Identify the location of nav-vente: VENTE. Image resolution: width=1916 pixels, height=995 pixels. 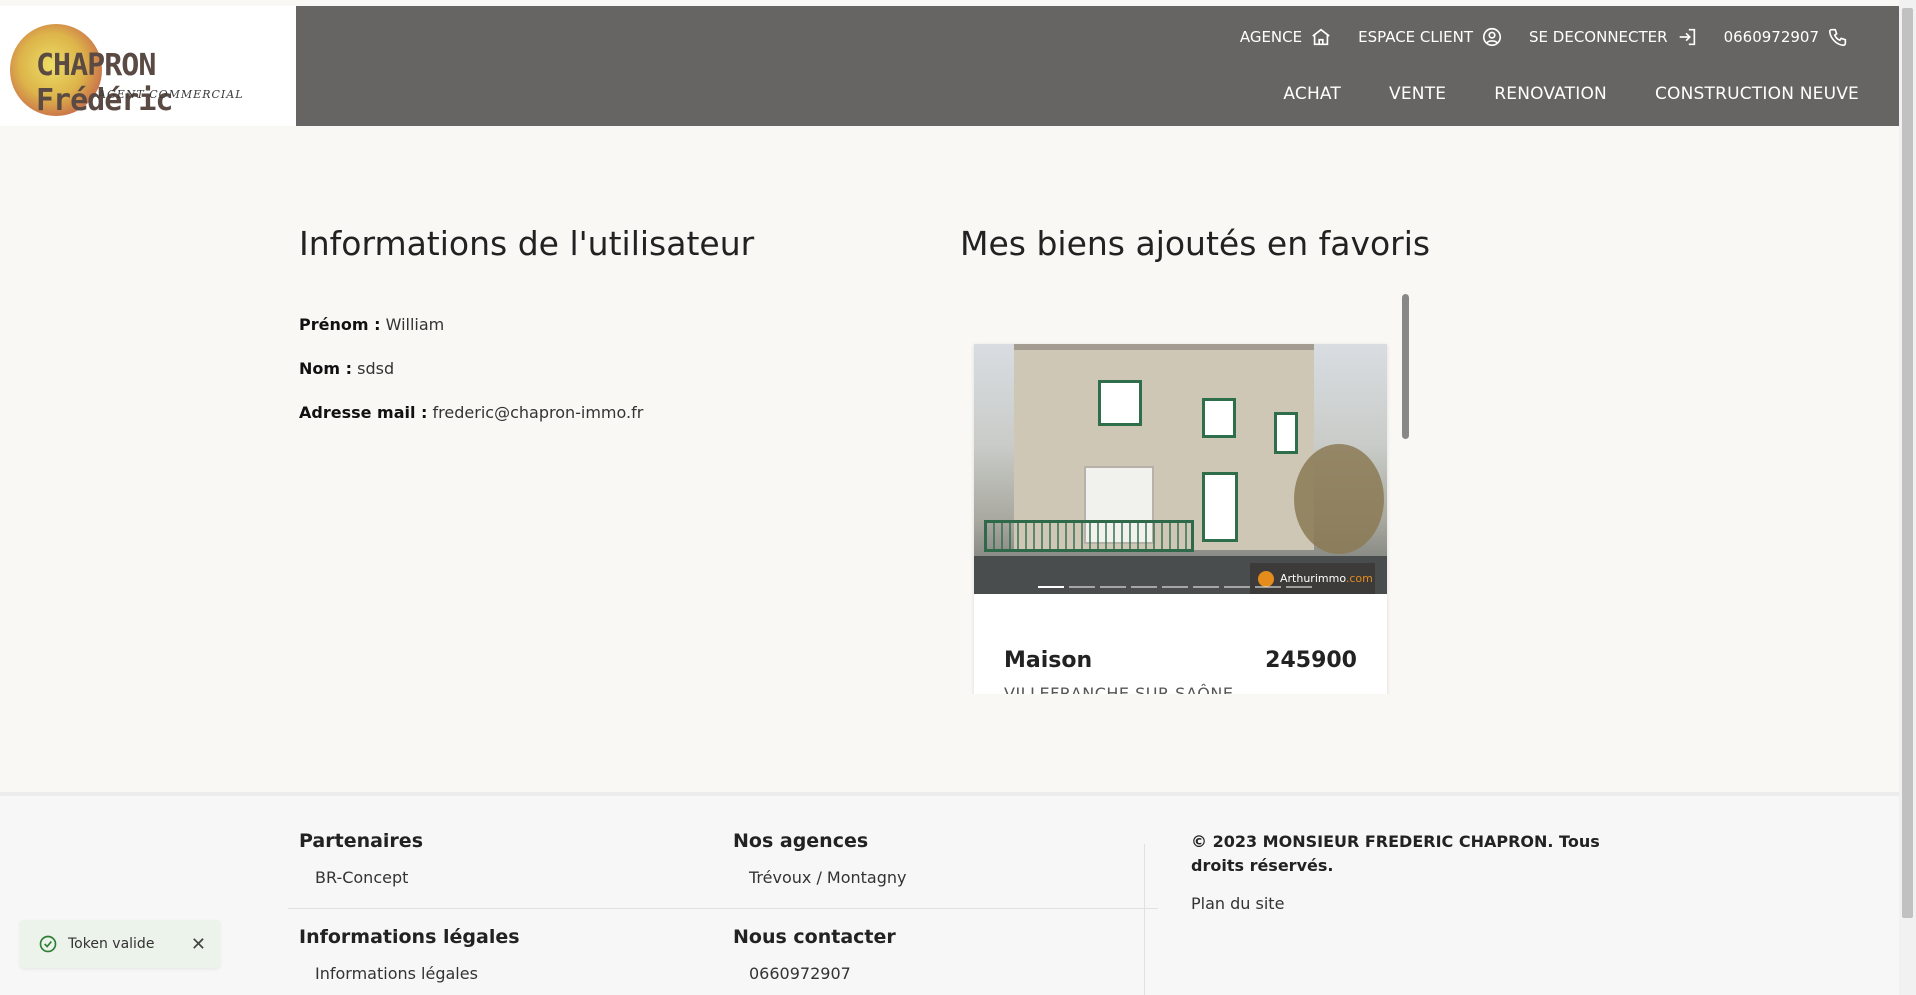
(1417, 94).